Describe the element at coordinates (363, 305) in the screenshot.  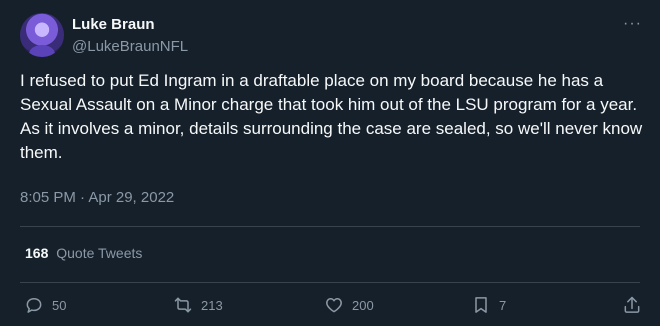
I see `like-count: 200` at that location.